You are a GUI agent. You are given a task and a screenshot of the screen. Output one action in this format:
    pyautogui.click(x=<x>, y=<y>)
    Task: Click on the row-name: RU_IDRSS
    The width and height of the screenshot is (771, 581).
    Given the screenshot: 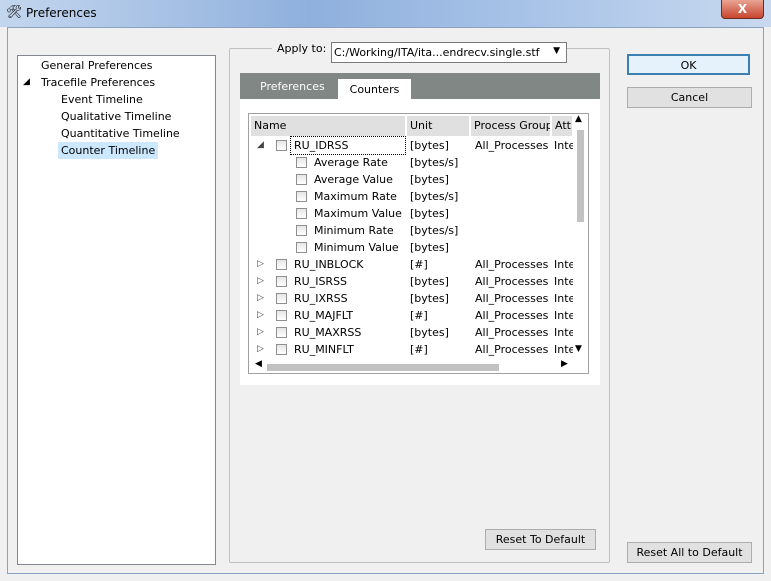 What is the action you would take?
    pyautogui.click(x=348, y=145)
    